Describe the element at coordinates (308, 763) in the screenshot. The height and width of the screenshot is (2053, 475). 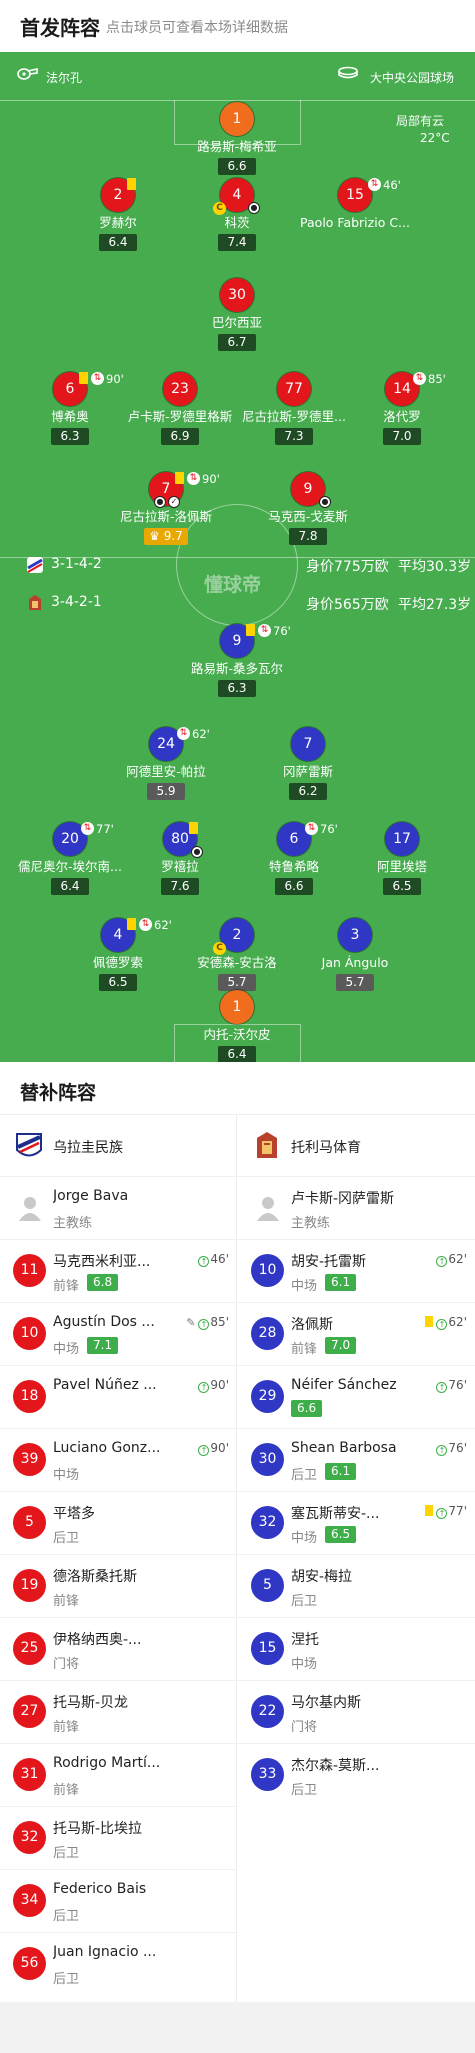
I see `away-player: 7 冈萨雷斯 6.2` at that location.